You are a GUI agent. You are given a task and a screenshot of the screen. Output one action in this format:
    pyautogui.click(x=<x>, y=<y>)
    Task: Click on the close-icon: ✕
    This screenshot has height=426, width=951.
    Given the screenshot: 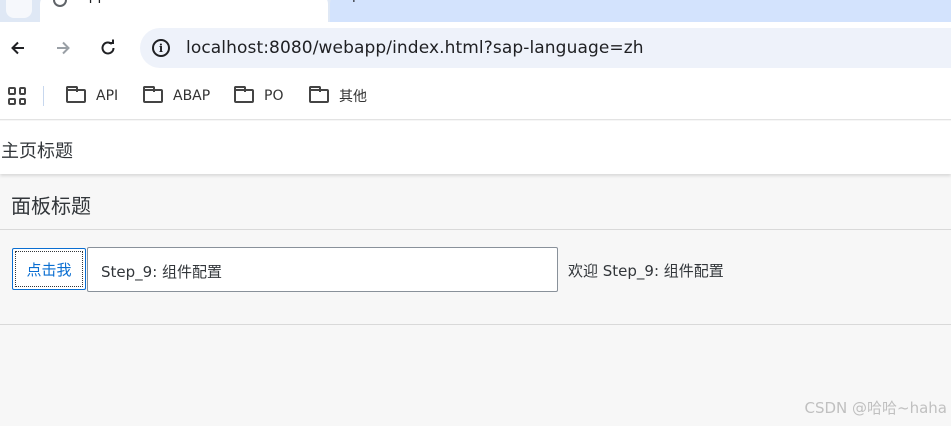 What is the action you would take?
    pyautogui.click(x=312, y=2)
    